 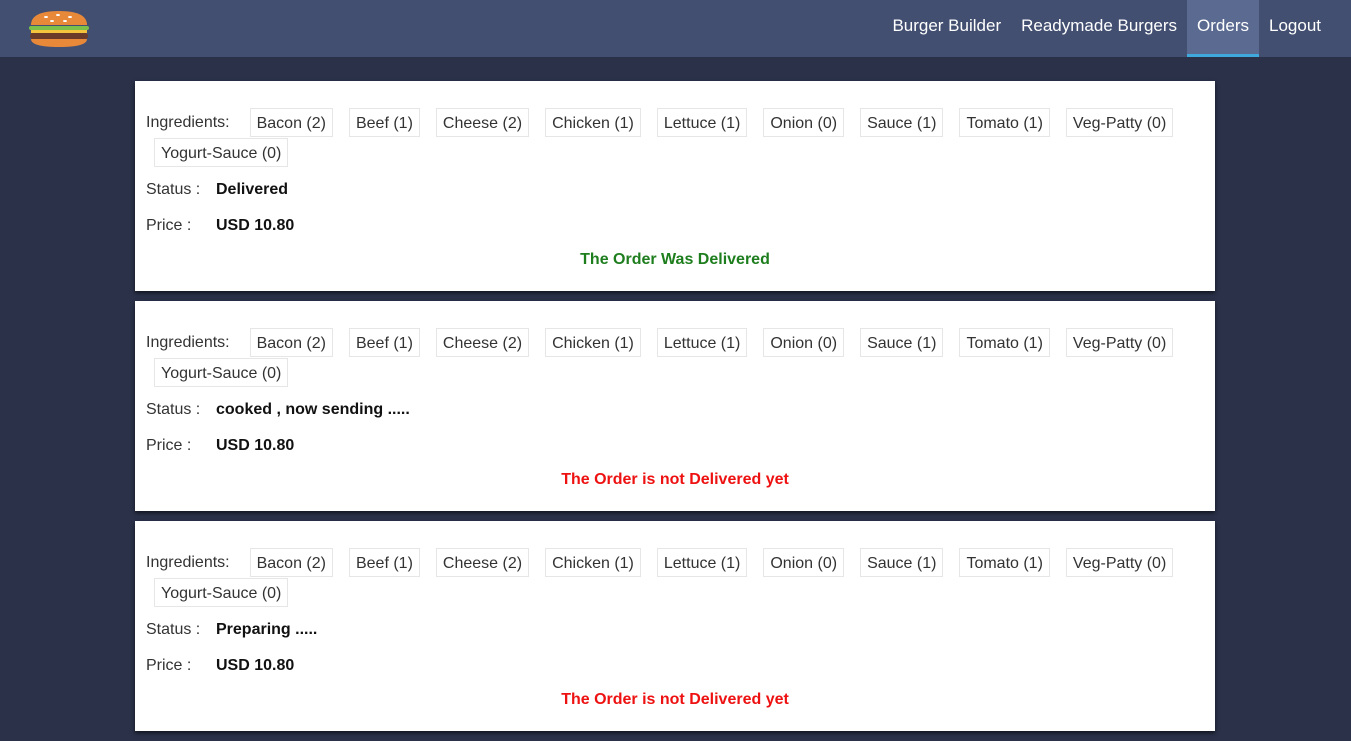 I want to click on delivery-message: The Order Was Delivered, so click(x=675, y=259).